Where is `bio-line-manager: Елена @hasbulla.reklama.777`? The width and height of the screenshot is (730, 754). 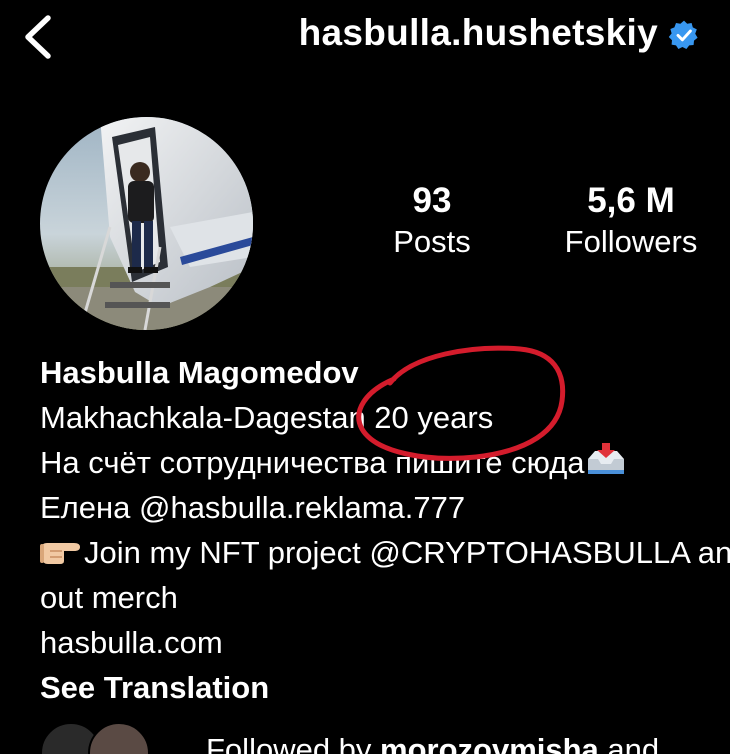
bio-line-manager: Елена @hasbulla.reklama.777 is located at coordinates (253, 507).